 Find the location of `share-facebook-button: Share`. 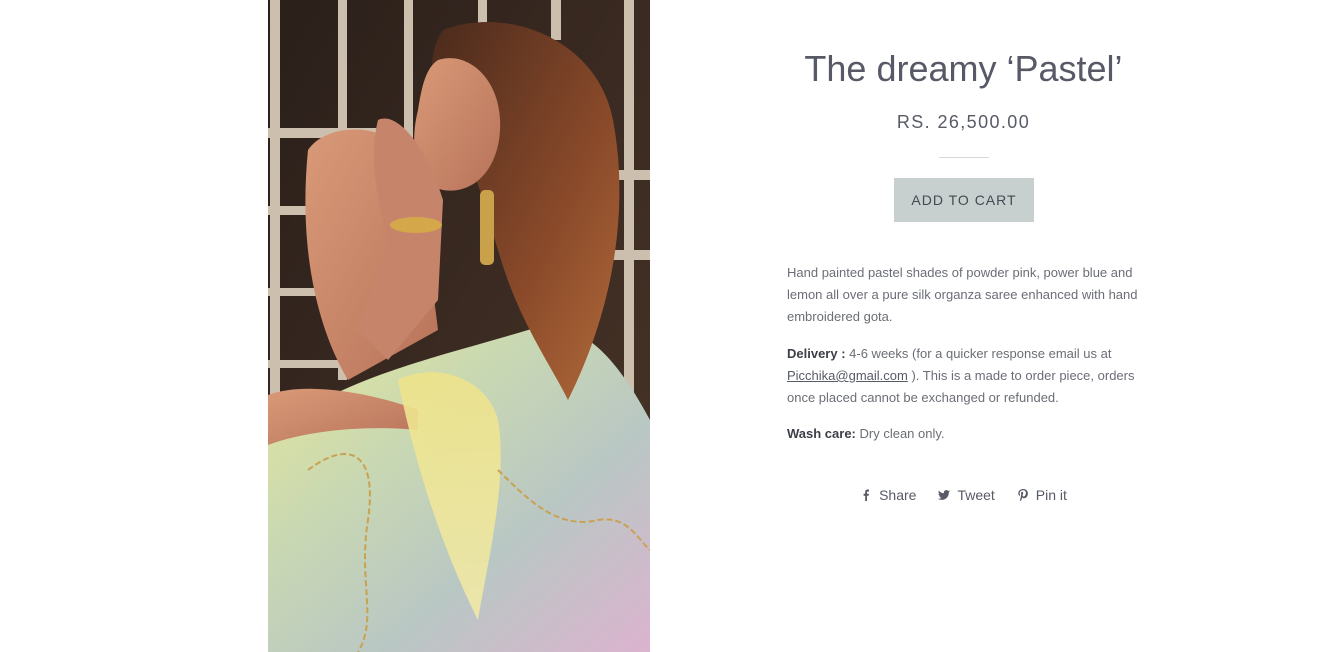

share-facebook-button: Share is located at coordinates (888, 495).